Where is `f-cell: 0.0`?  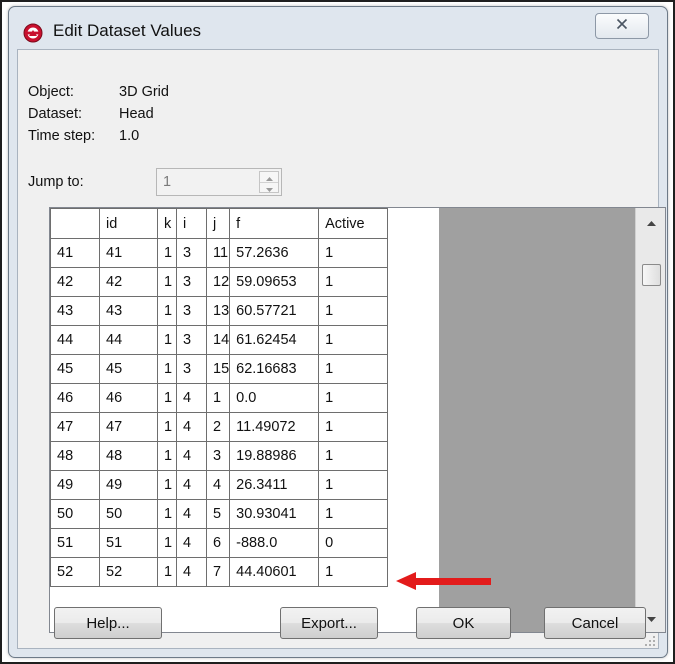 f-cell: 0.0 is located at coordinates (274, 398).